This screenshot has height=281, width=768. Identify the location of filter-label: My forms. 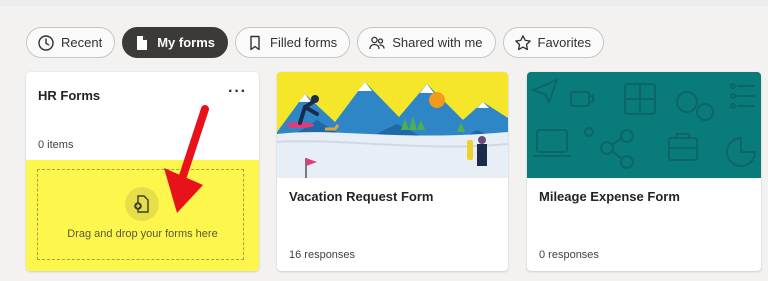
(186, 42).